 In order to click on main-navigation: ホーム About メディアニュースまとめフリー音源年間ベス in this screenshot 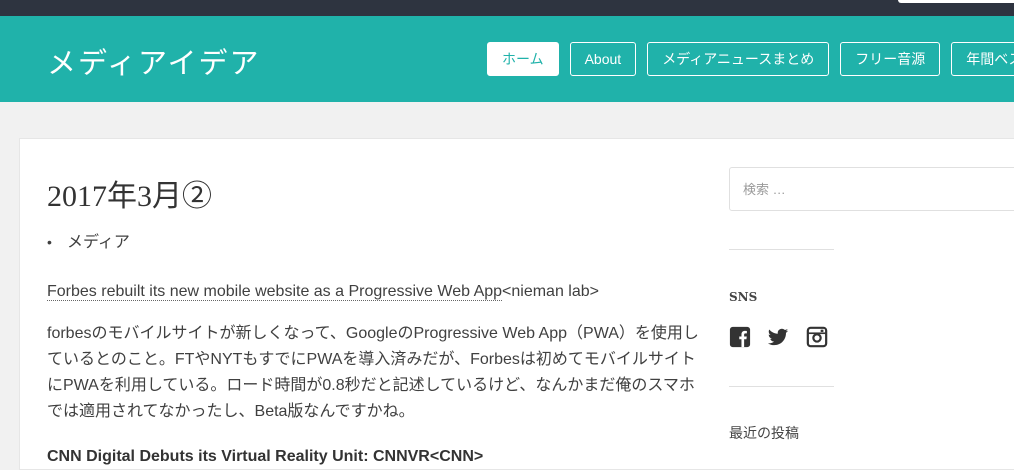, I will do `click(750, 59)`.